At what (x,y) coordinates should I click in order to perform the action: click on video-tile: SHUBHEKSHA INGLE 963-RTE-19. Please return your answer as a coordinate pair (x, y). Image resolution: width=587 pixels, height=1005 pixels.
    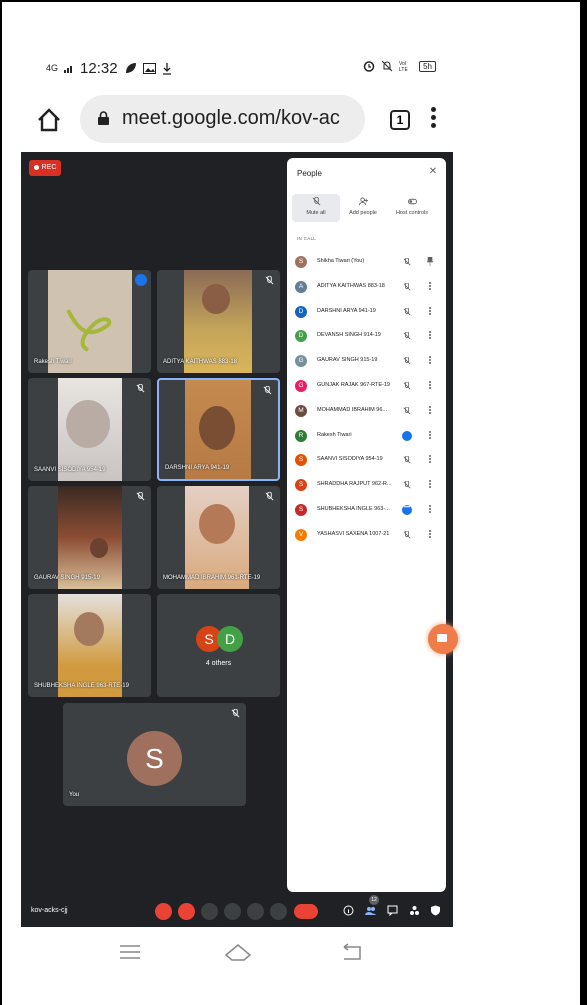
    Looking at the image, I should click on (89, 645).